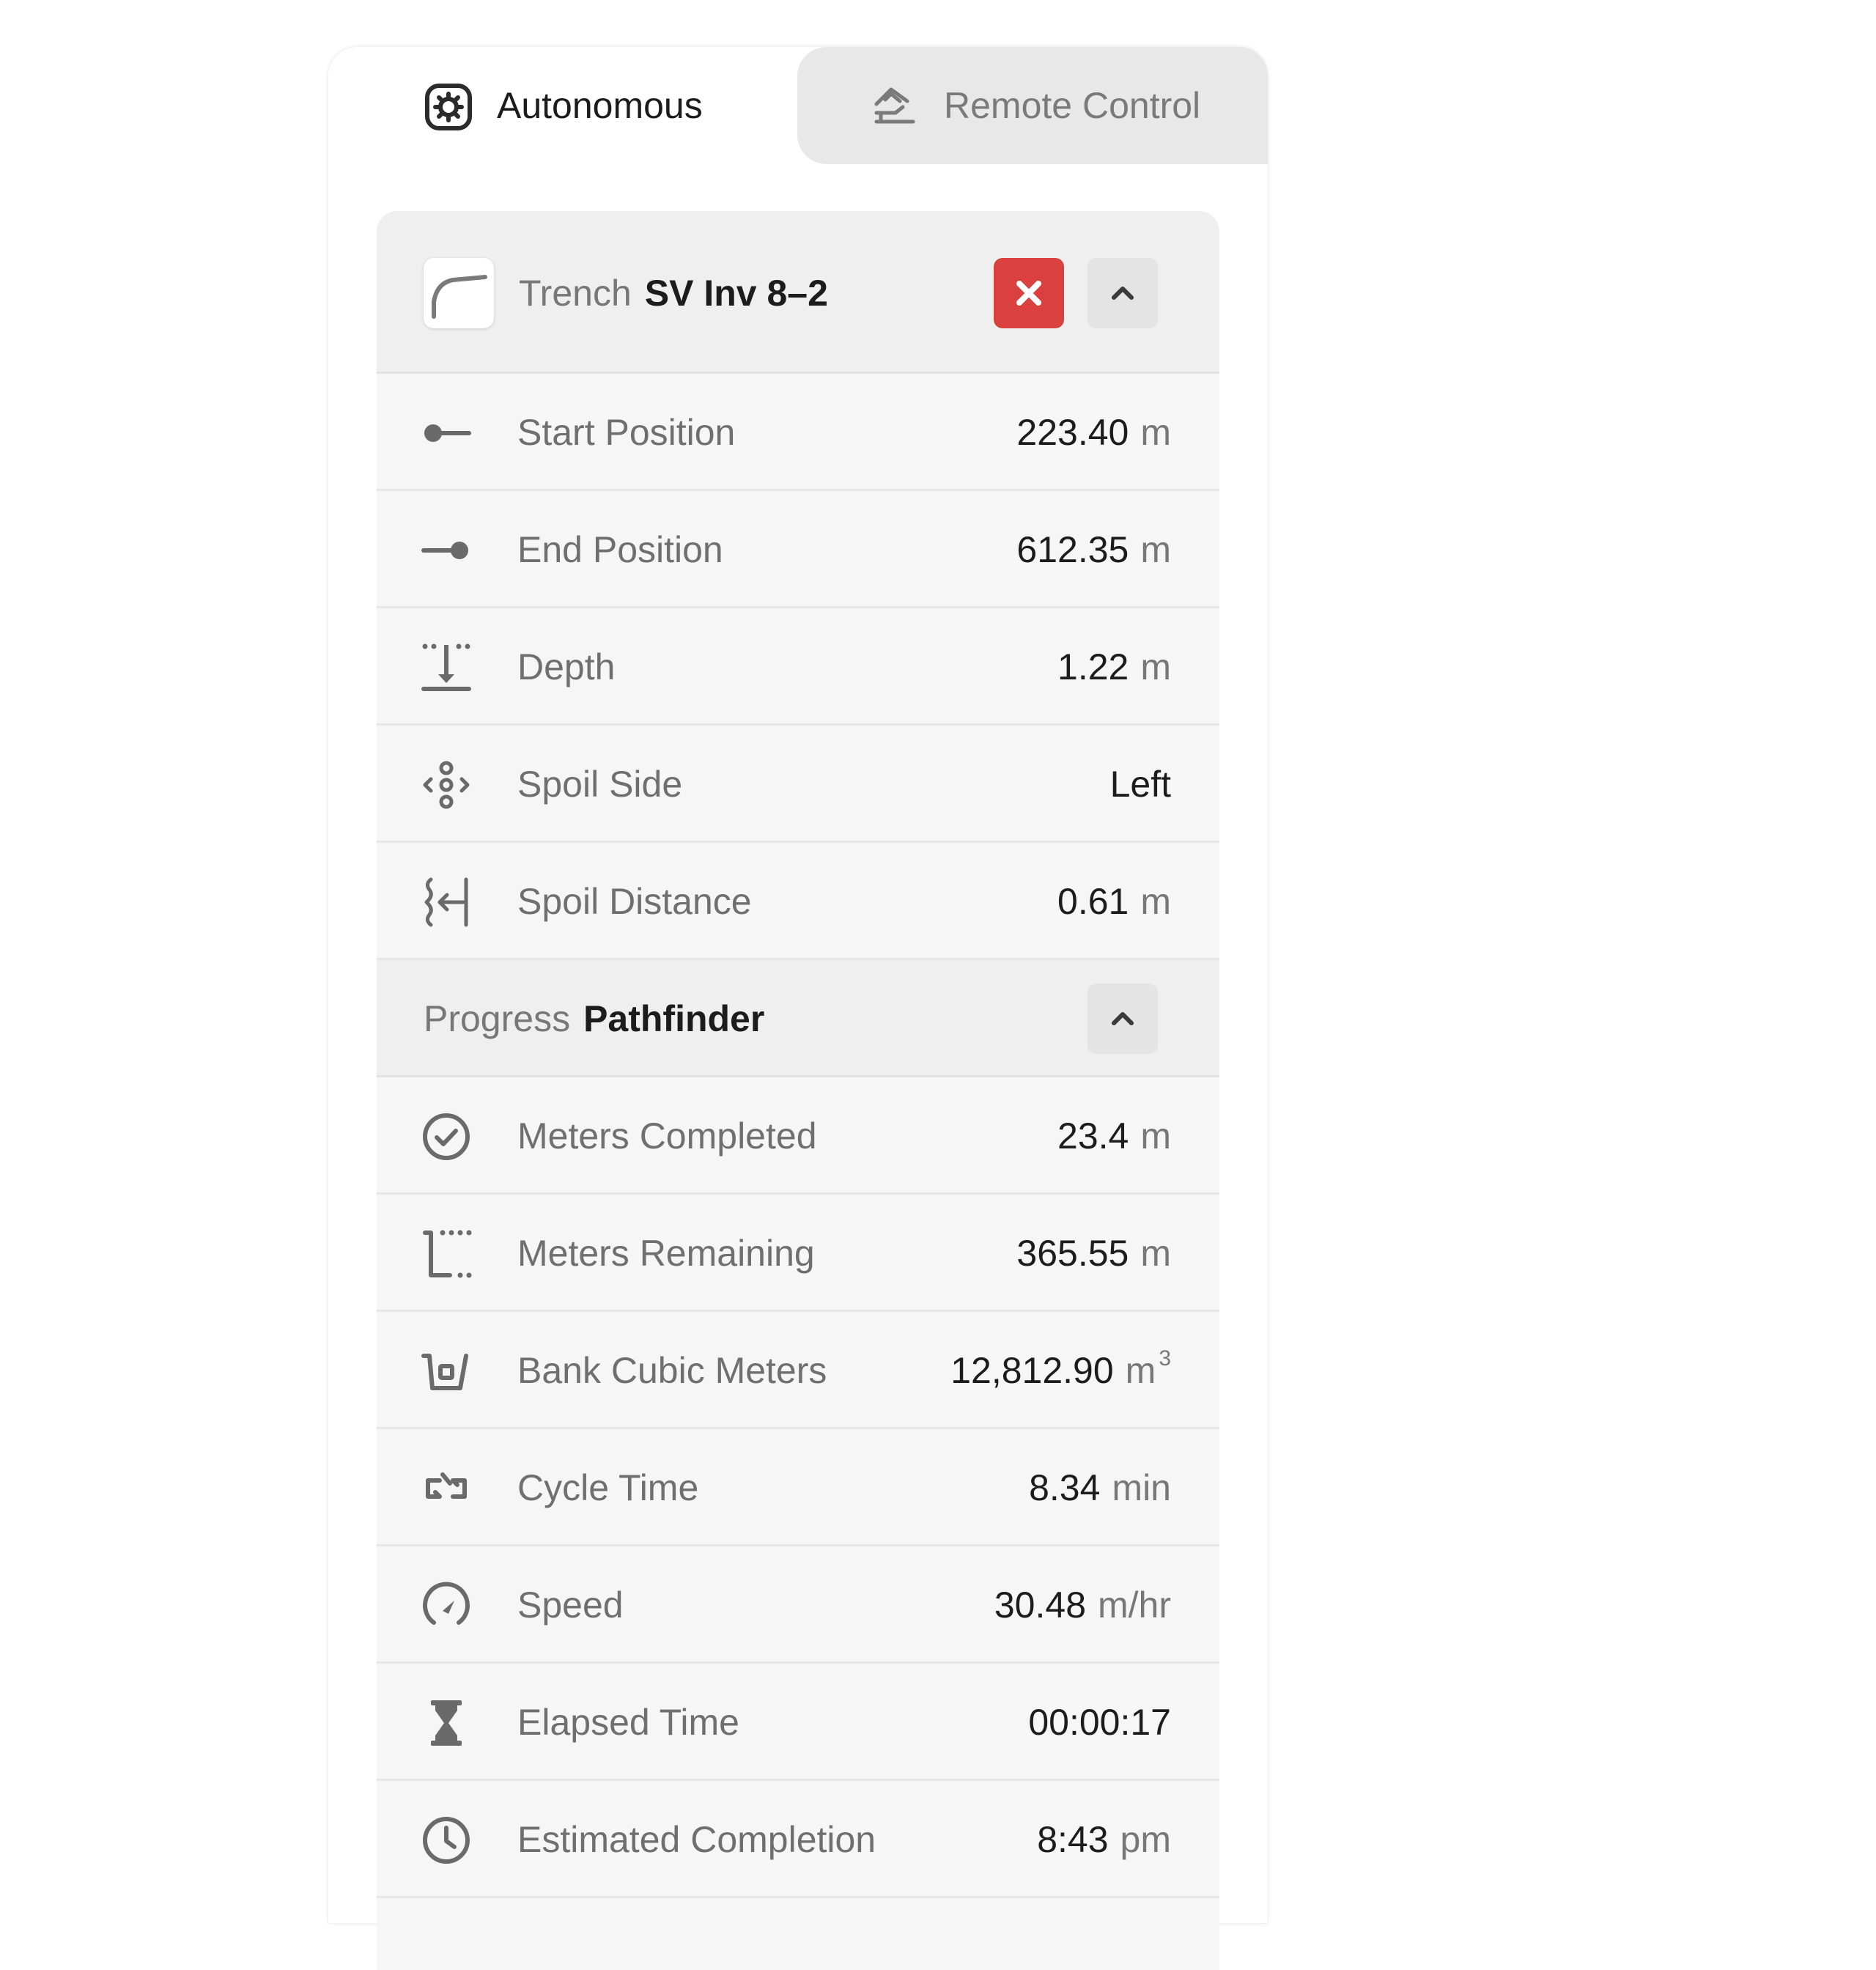  I want to click on stat-value: 365.55 m, so click(1093, 1253).